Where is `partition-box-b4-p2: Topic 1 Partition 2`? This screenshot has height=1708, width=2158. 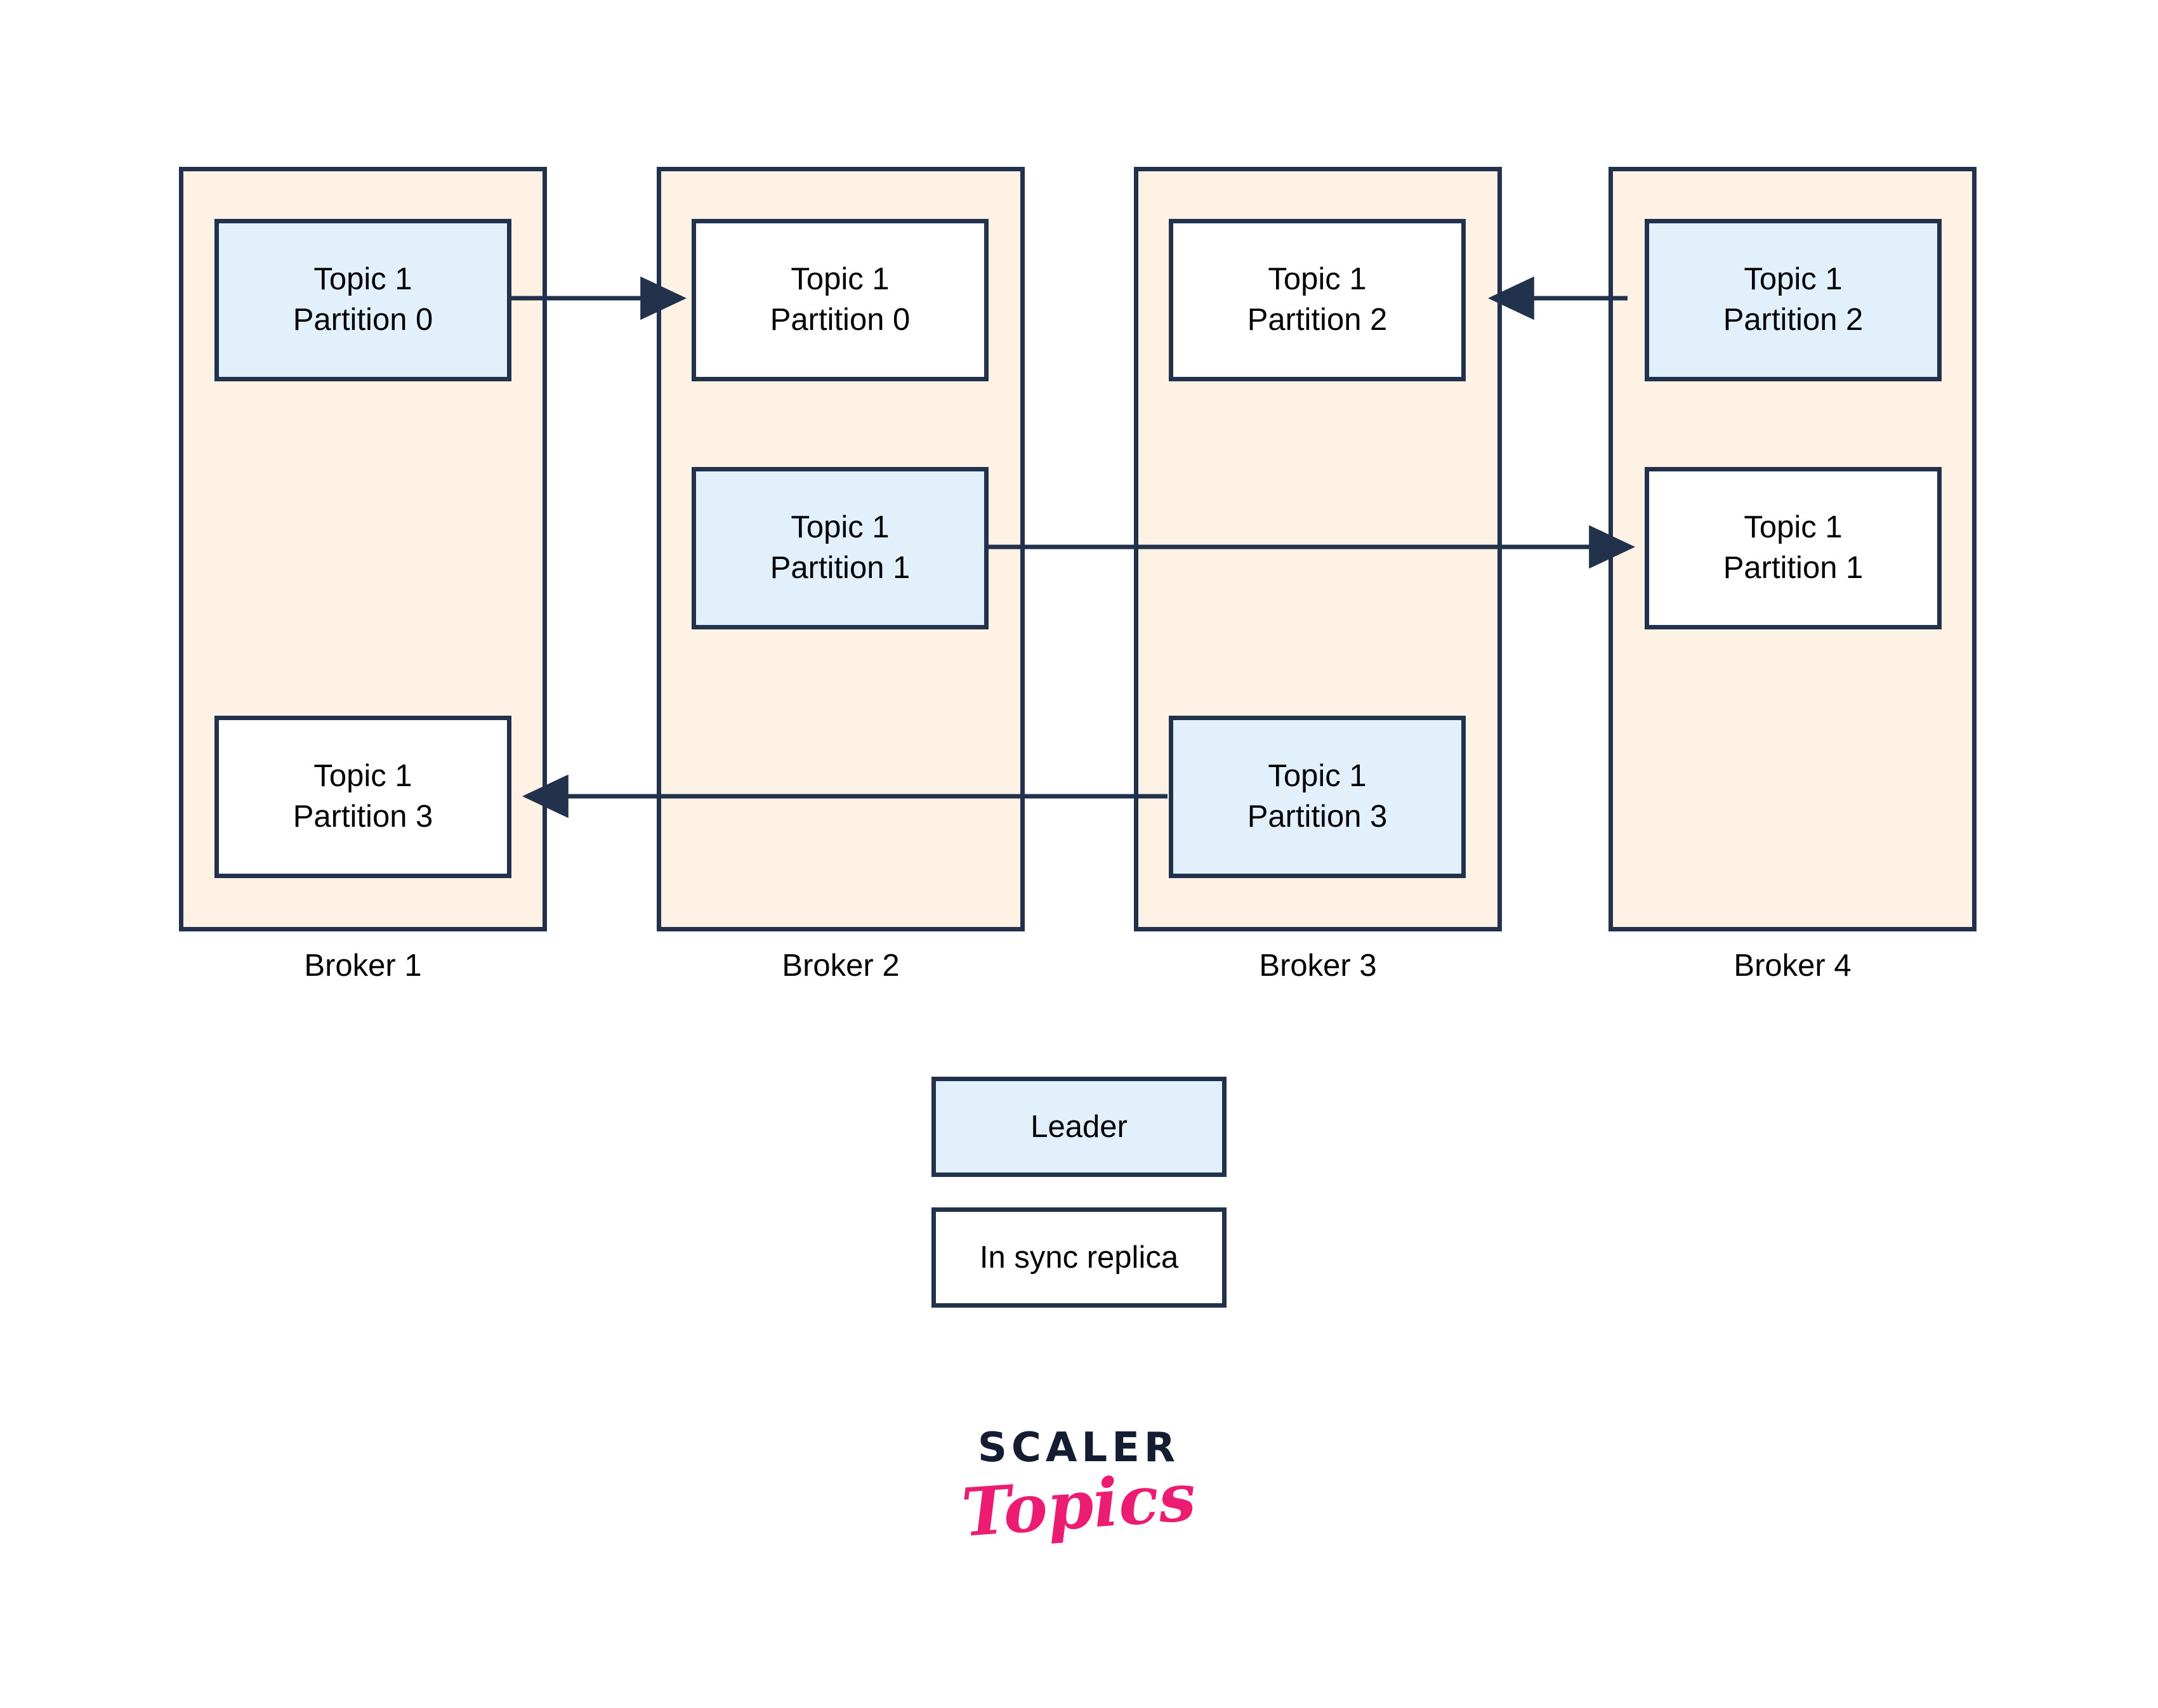
partition-box-b4-p2: Topic 1 Partition 2 is located at coordinates (1794, 300).